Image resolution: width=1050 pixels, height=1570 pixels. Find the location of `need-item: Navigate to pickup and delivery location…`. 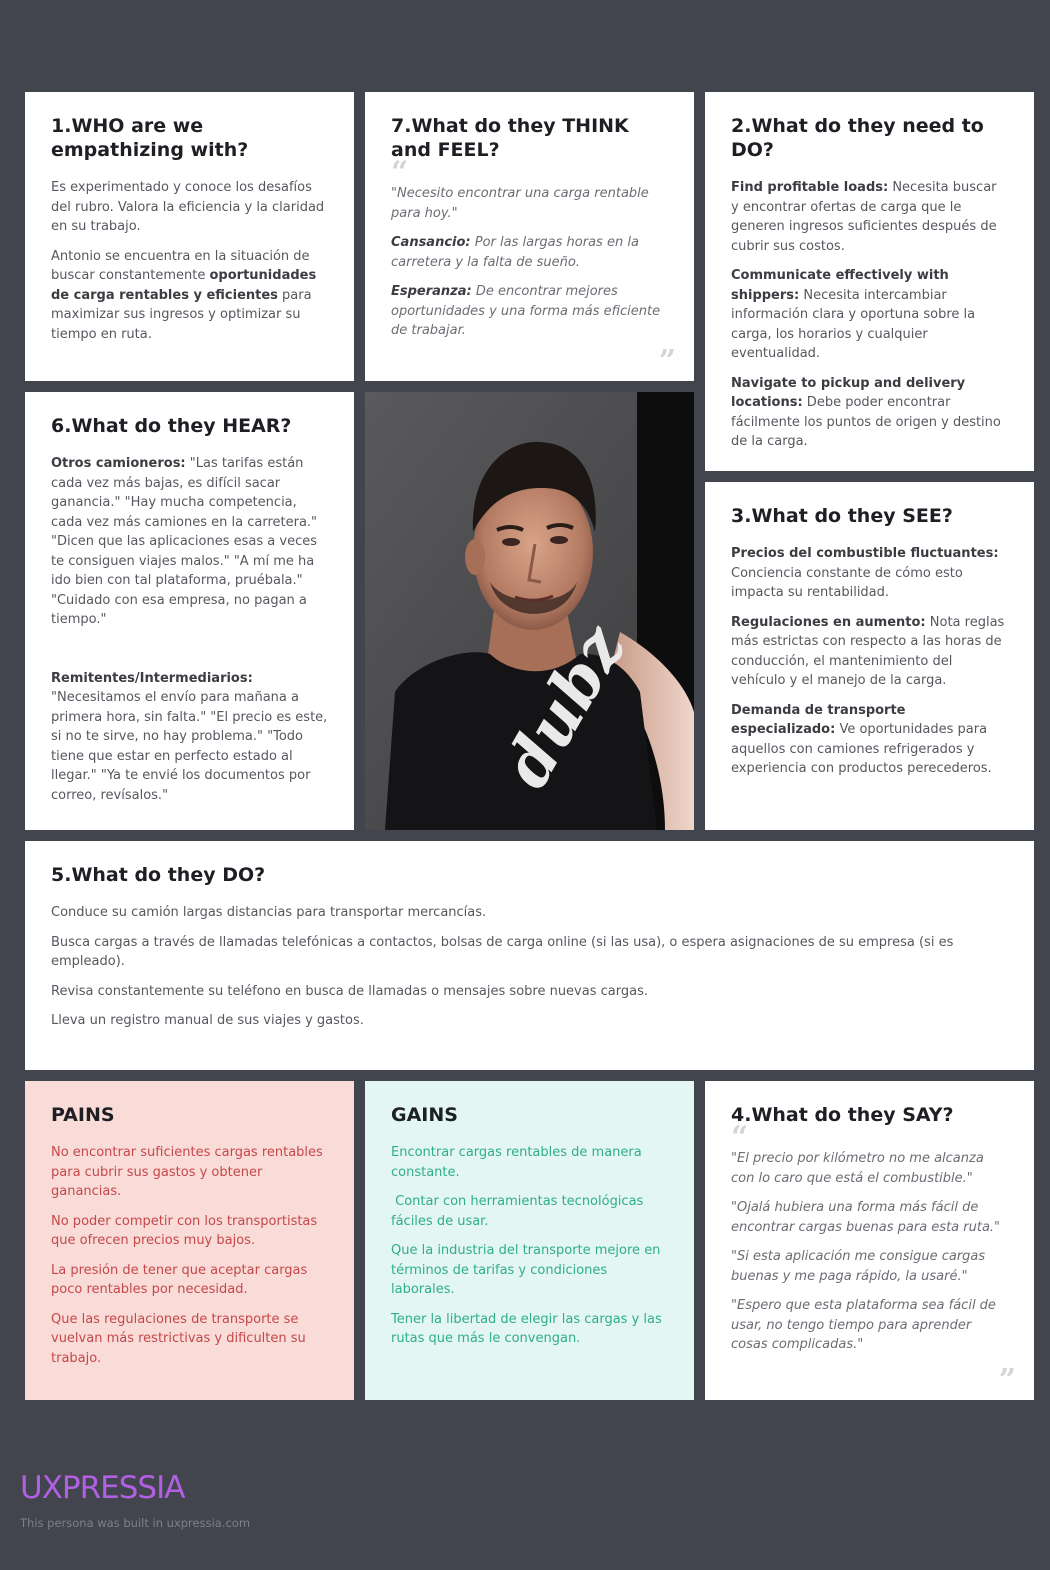

need-item: Navigate to pickup and delivery location… is located at coordinates (866, 412).